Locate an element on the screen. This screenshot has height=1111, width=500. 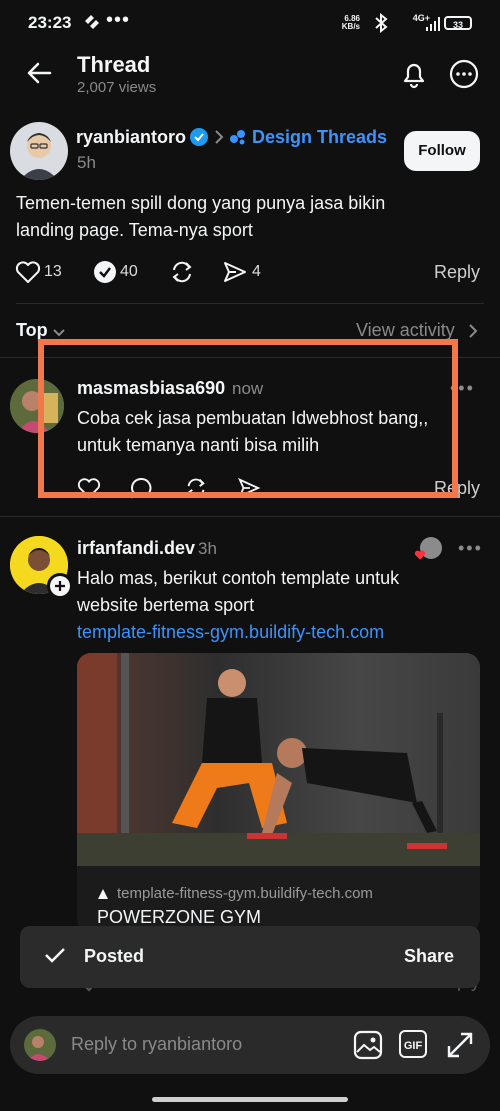
reply-count: 40 is located at coordinates (129, 271).